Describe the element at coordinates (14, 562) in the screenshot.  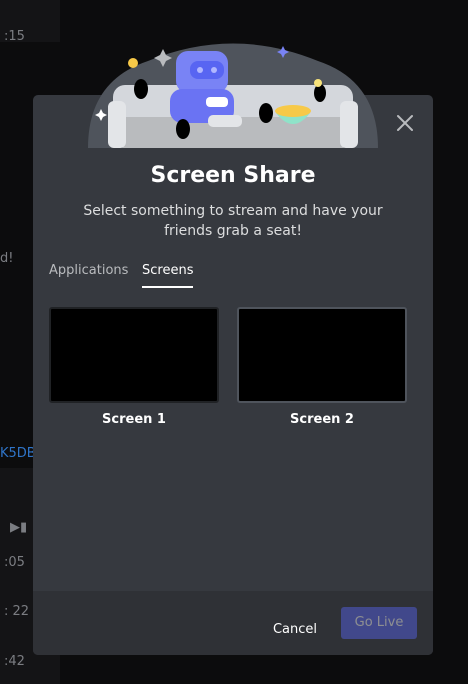
I see `background-timestamp: :05` at that location.